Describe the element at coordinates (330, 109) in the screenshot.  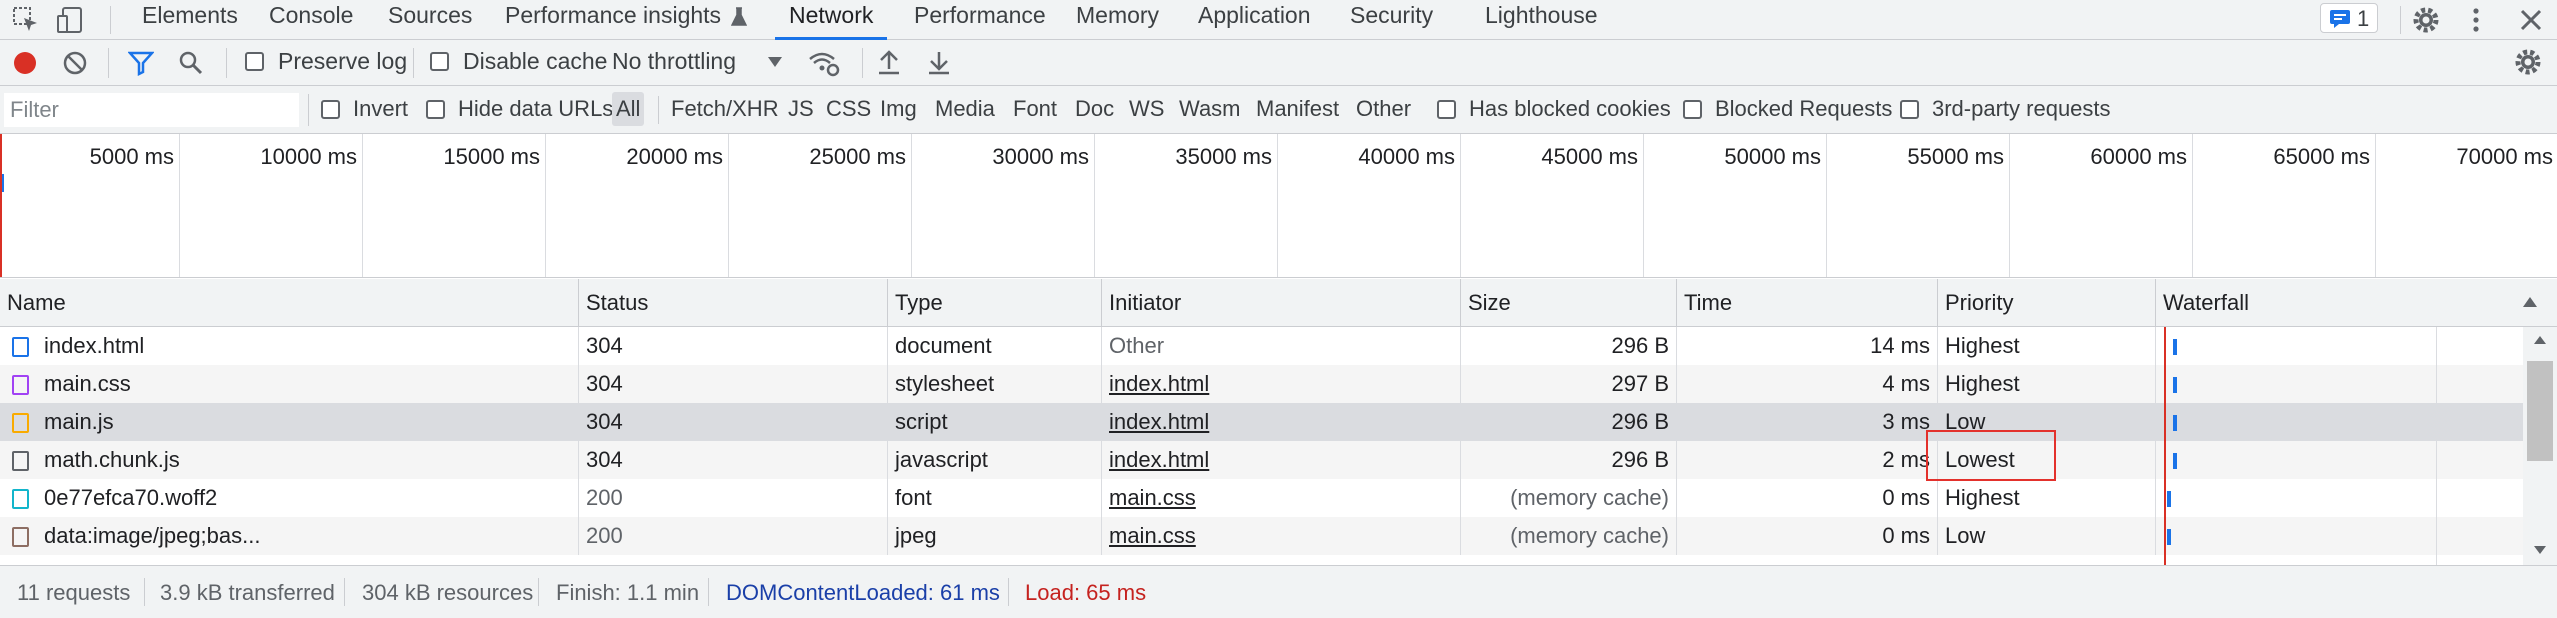
I see `invert-checkbox` at that location.